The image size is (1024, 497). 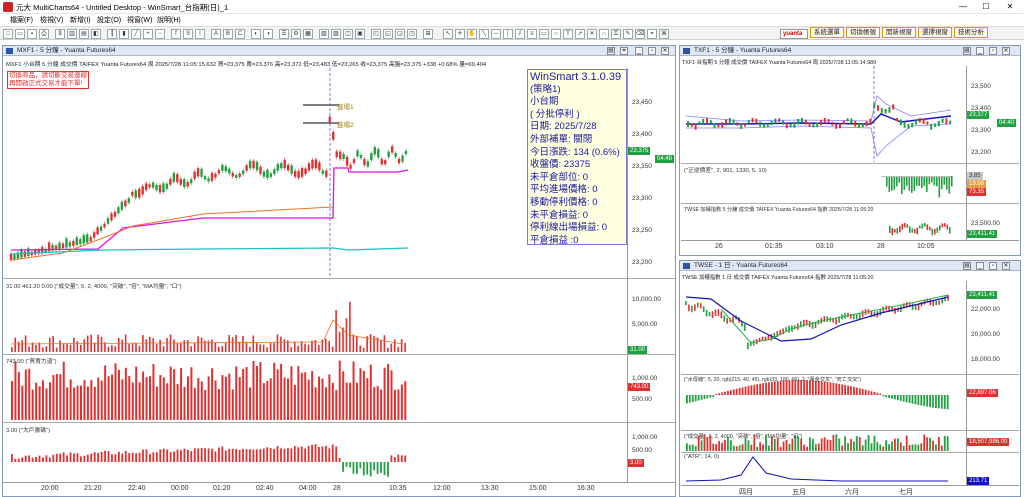 I want to click on menu-settings: 設定(O), so click(x=109, y=20).